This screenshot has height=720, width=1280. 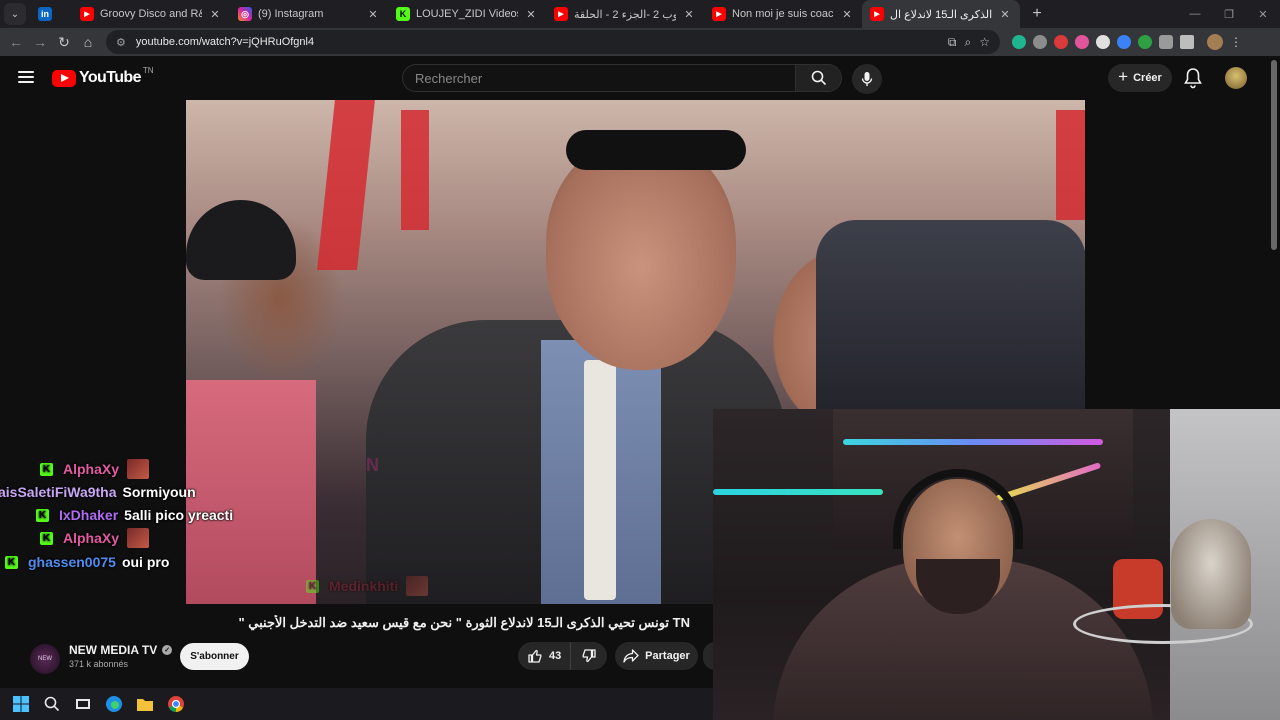 What do you see at coordinates (121, 650) in the screenshot?
I see `channel-name-link: NEW MEDIA TV ✓` at bounding box center [121, 650].